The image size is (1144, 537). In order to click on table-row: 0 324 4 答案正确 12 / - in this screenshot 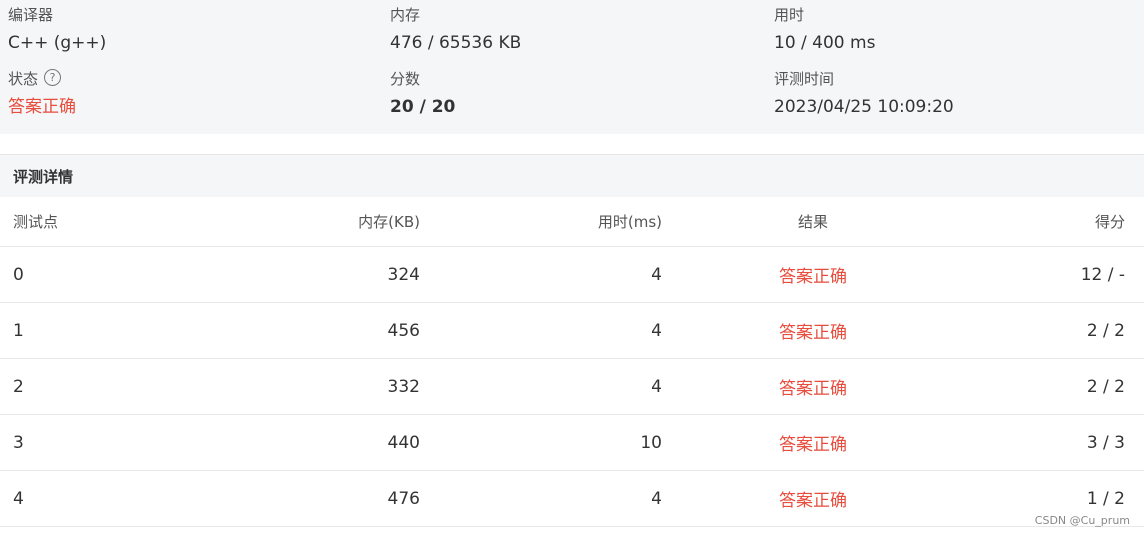, I will do `click(572, 275)`.